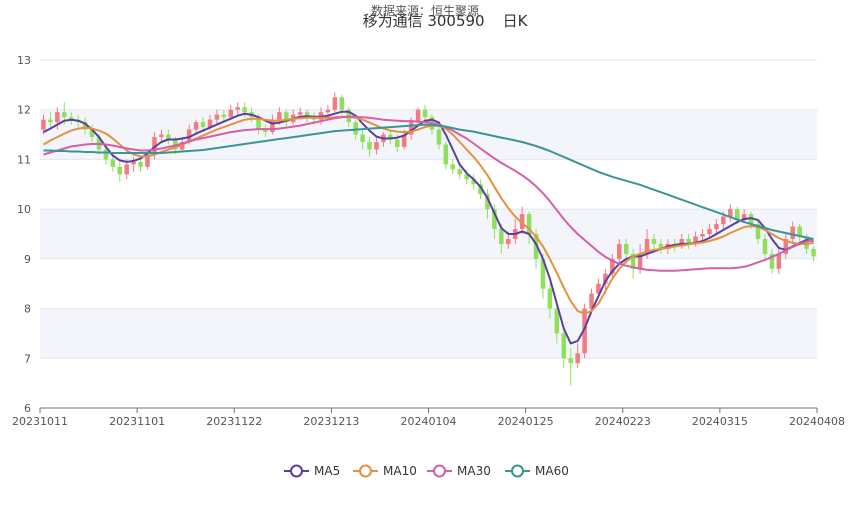 Image resolution: width=850 pixels, height=522 pixels. What do you see at coordinates (623, 421) in the screenshot?
I see `x-tick-label: 20240223` at bounding box center [623, 421].